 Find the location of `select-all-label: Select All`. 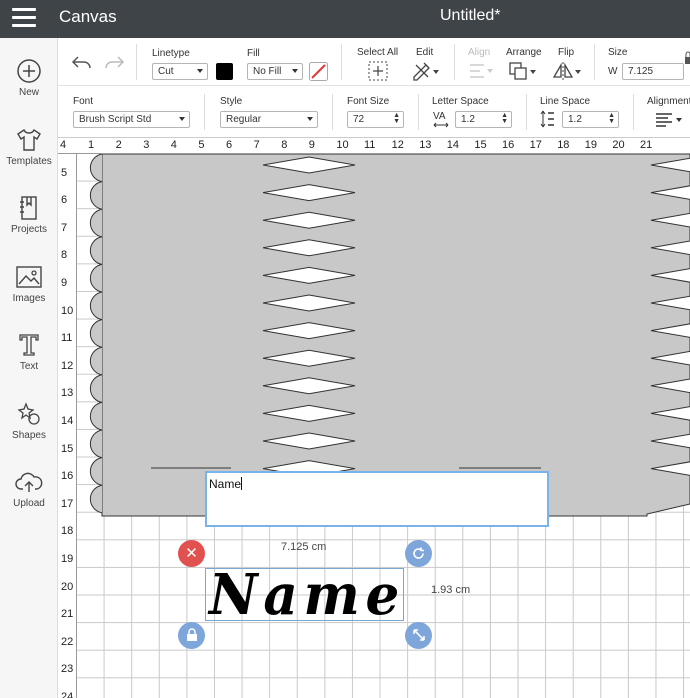

select-all-label: Select All is located at coordinates (378, 52).